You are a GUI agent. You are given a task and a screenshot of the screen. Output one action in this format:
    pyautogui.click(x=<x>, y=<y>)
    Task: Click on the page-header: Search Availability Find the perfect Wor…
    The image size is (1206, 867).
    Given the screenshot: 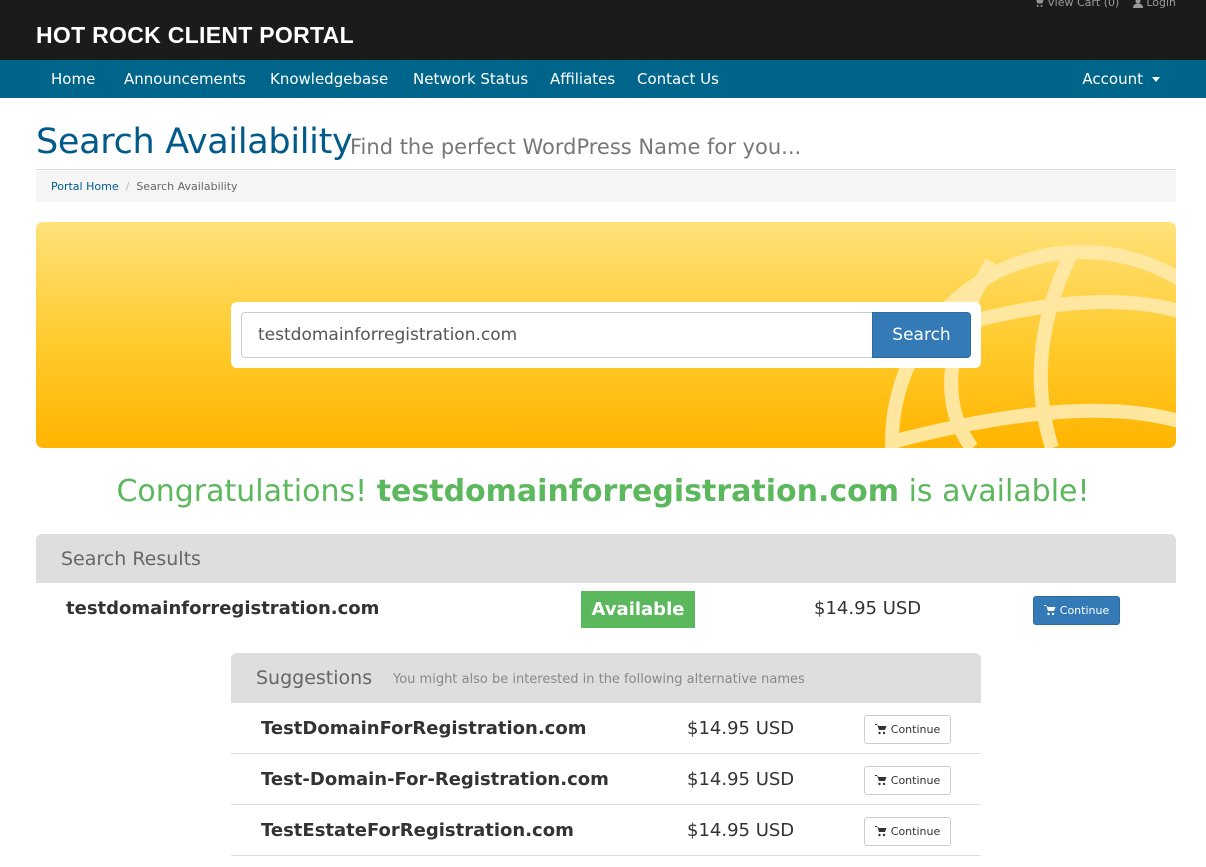 What is the action you would take?
    pyautogui.click(x=606, y=145)
    